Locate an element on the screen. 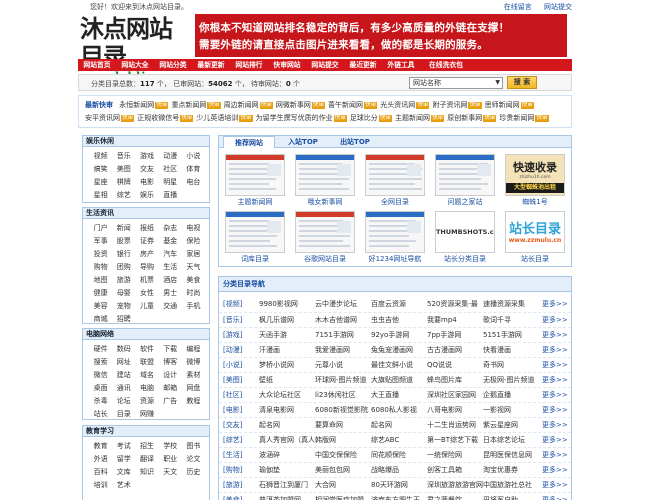  category-link: 素材 is located at coordinates (193, 375).